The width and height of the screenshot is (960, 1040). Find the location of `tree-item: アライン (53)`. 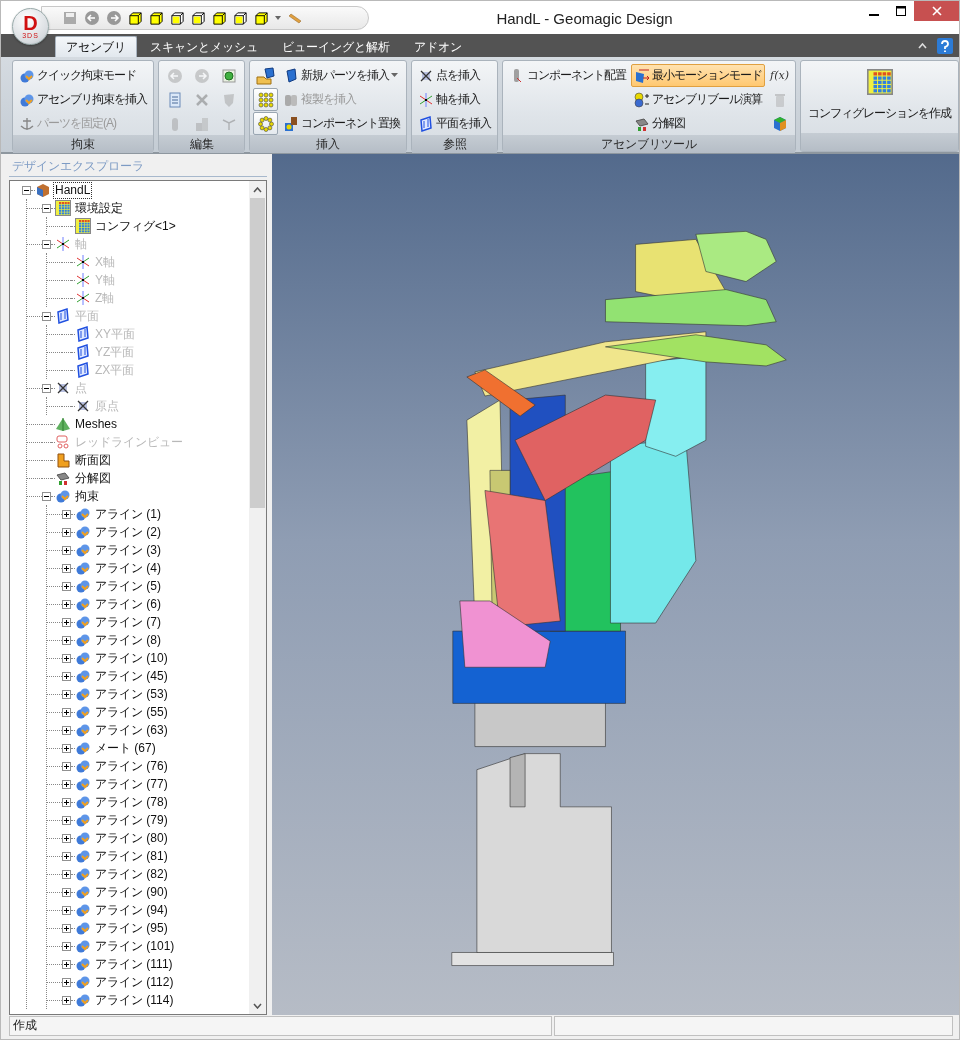

tree-item: アライン (53) is located at coordinates (131, 694).